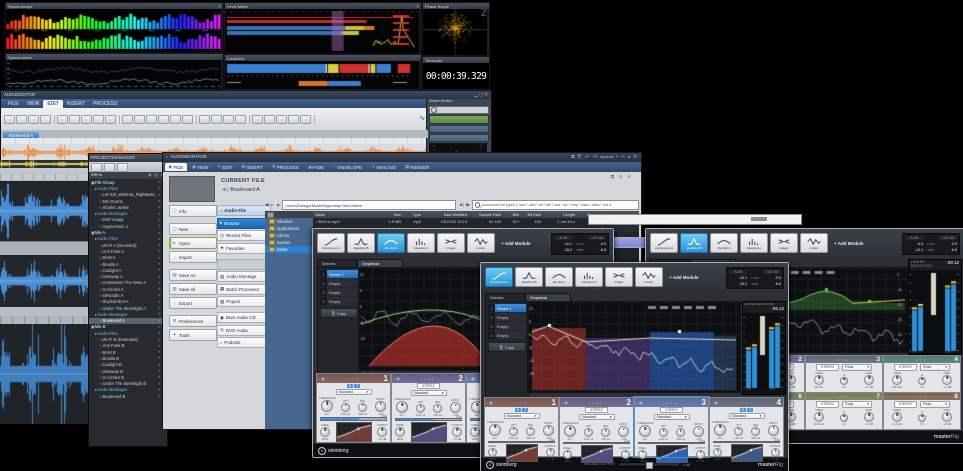 The image size is (963, 471). Describe the element at coordinates (451, 243) in the screenshot. I see `module-button-imager: Imager` at that location.